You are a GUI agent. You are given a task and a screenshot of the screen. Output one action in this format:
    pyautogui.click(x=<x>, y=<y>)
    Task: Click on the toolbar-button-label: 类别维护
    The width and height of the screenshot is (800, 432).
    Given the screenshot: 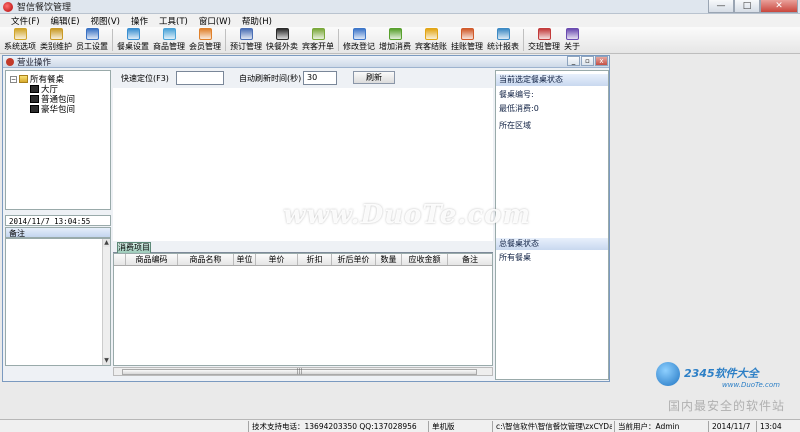 What is the action you would take?
    pyautogui.click(x=56, y=46)
    